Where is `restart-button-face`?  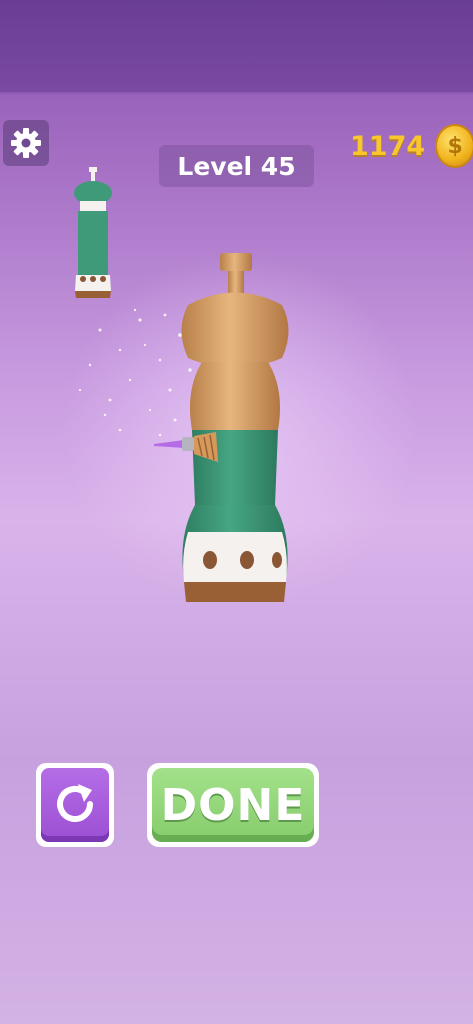
restart-button-face is located at coordinates (75, 805).